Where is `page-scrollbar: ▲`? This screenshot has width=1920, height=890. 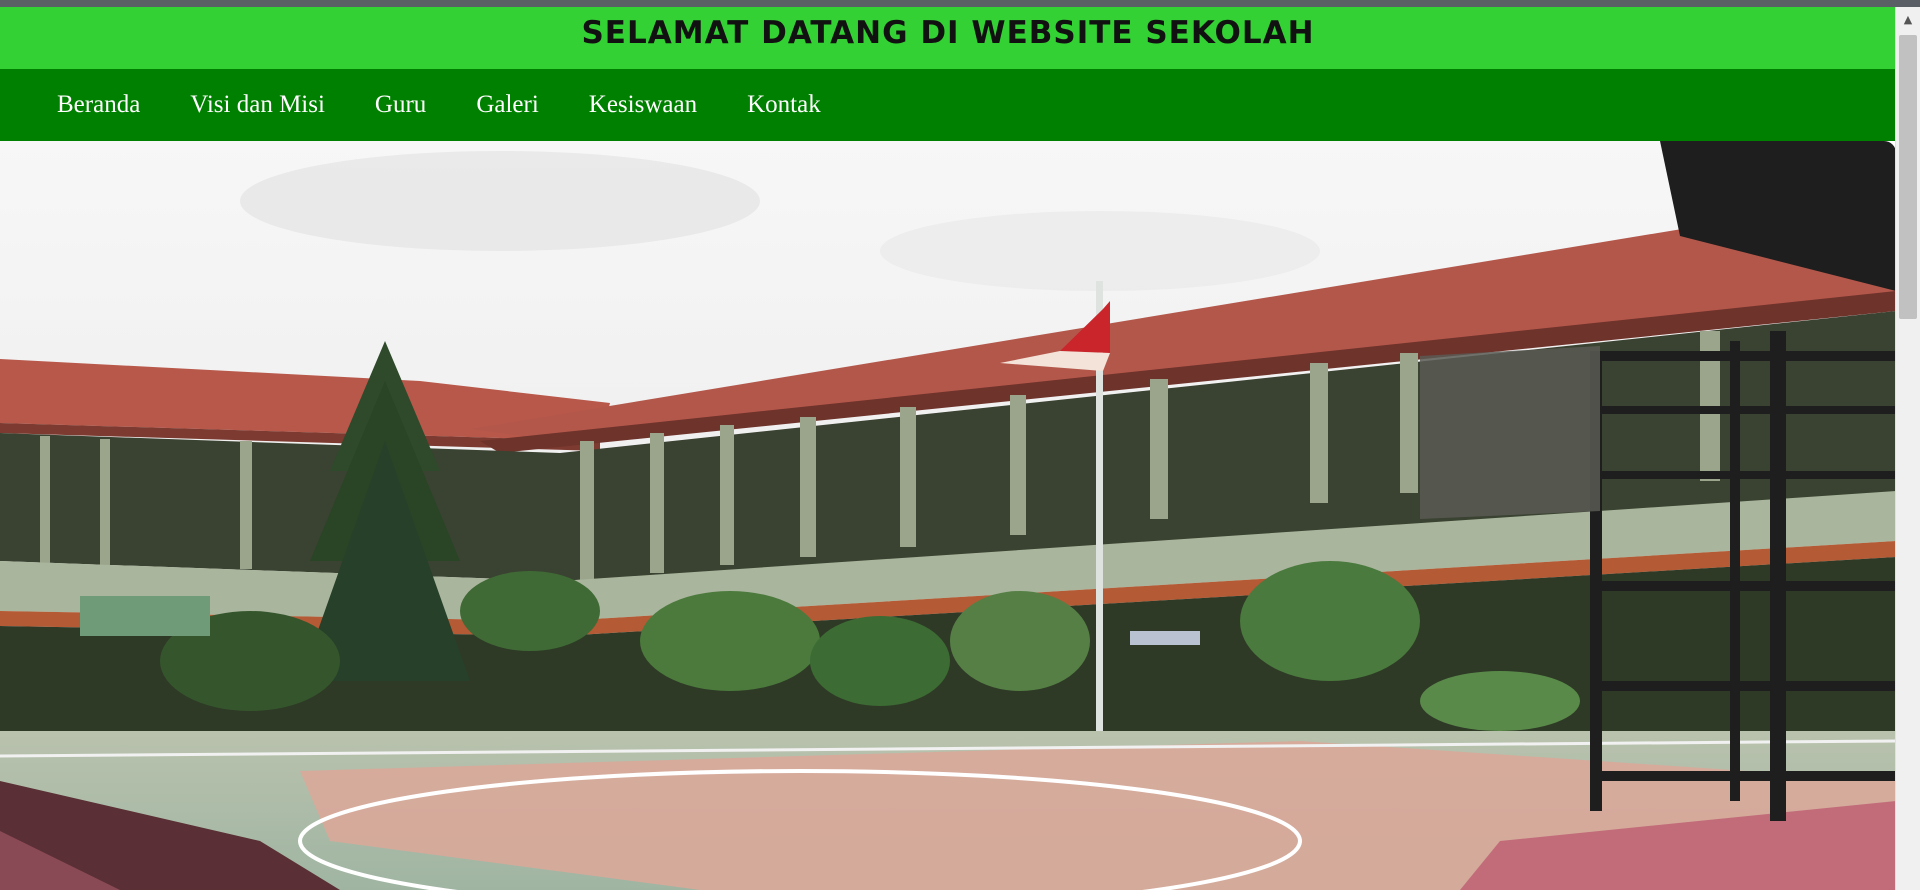
page-scrollbar: ▲ is located at coordinates (1907, 448).